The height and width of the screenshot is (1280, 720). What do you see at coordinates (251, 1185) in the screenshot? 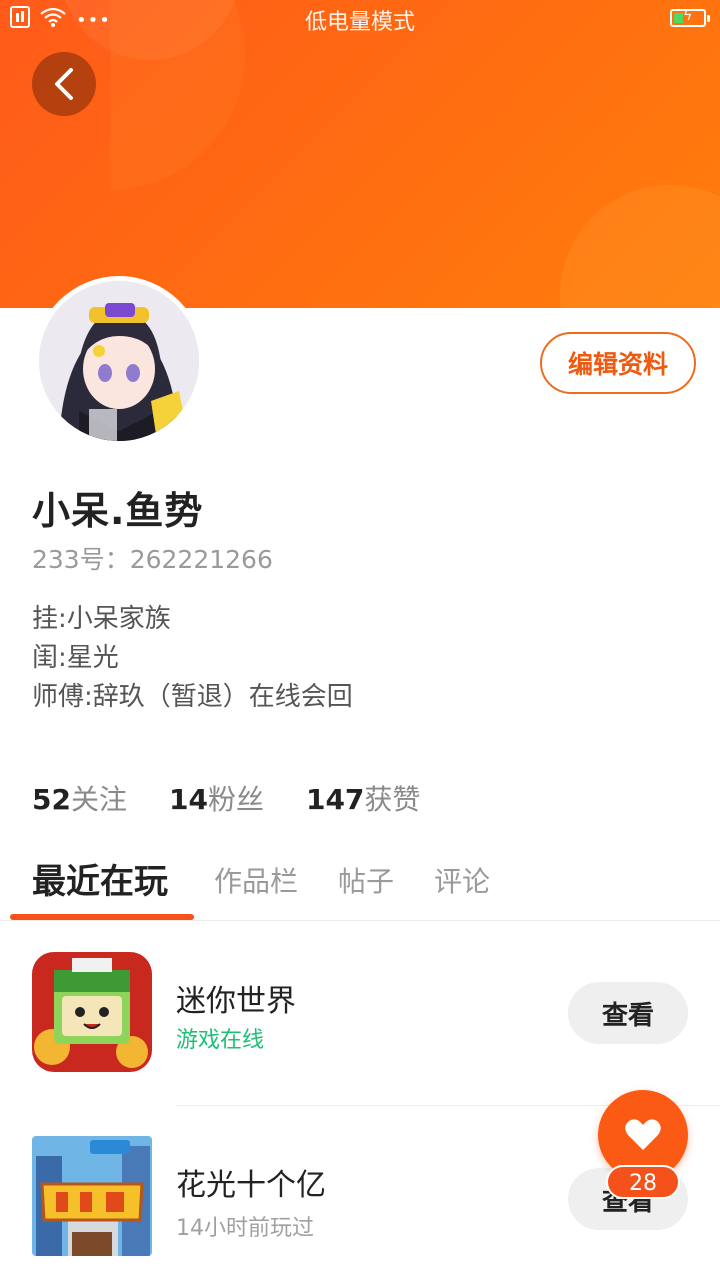
I see `game-name: 花光十个亿` at bounding box center [251, 1185].